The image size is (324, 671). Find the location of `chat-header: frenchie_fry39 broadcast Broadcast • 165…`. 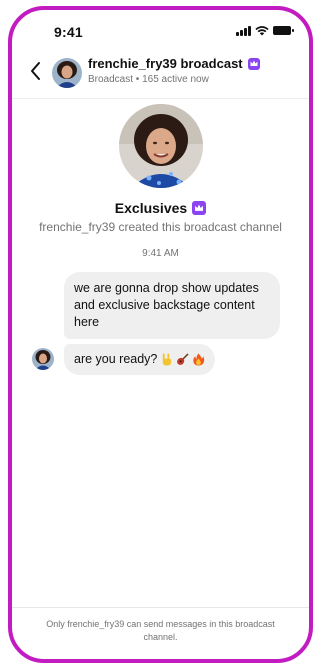

chat-header: frenchie_fry39 broadcast Broadcast • 165… is located at coordinates (160, 74).